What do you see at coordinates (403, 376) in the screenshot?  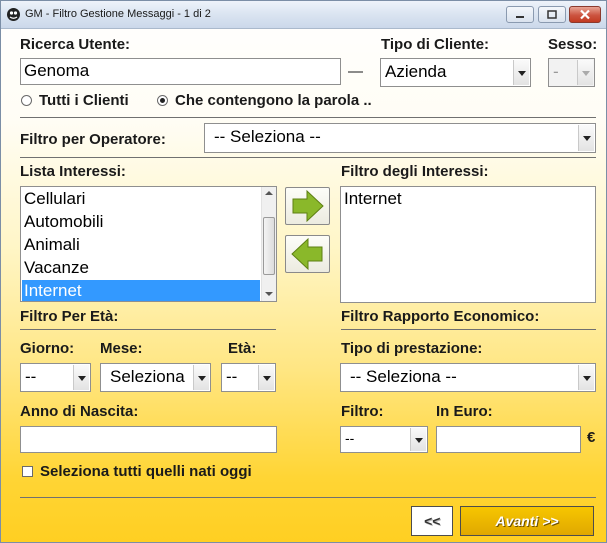 I see `tipo-prestazione-value: -- Seleziona --` at bounding box center [403, 376].